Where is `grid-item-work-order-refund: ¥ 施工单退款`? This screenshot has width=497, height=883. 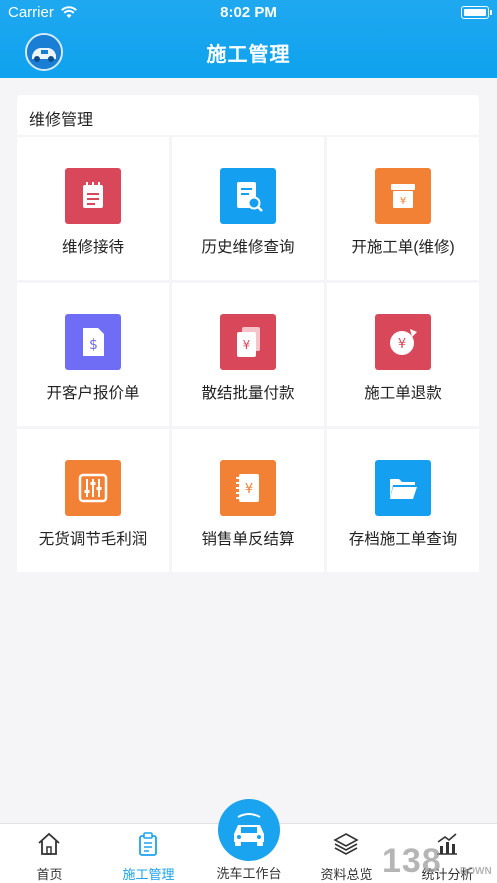
grid-item-work-order-refund: ¥ 施工单退款 is located at coordinates (403, 354).